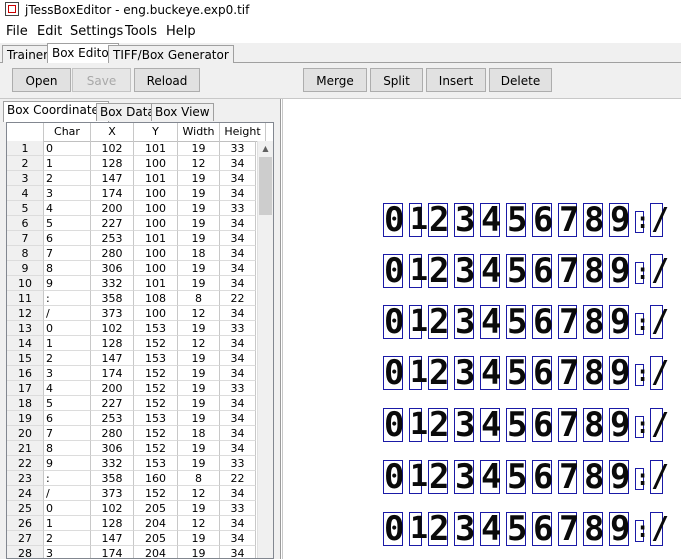 The height and width of the screenshot is (559, 681). I want to click on table-row: 6 5 227 100 19 34, so click(131, 223).